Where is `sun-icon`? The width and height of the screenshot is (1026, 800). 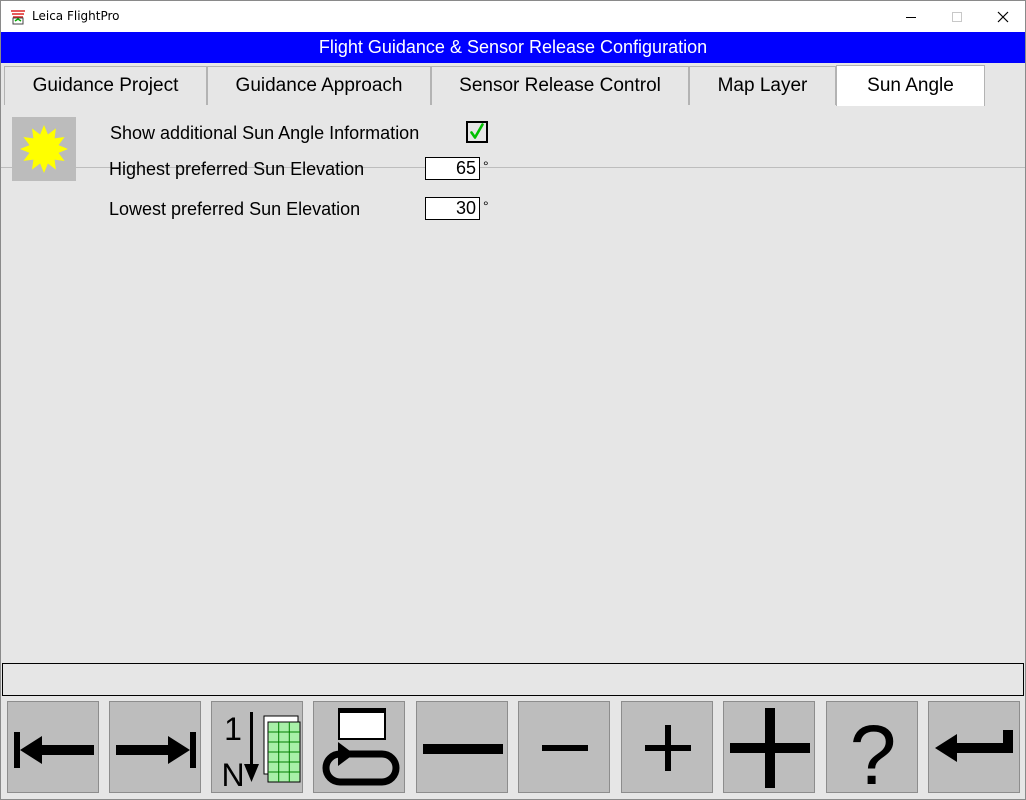 sun-icon is located at coordinates (44, 149).